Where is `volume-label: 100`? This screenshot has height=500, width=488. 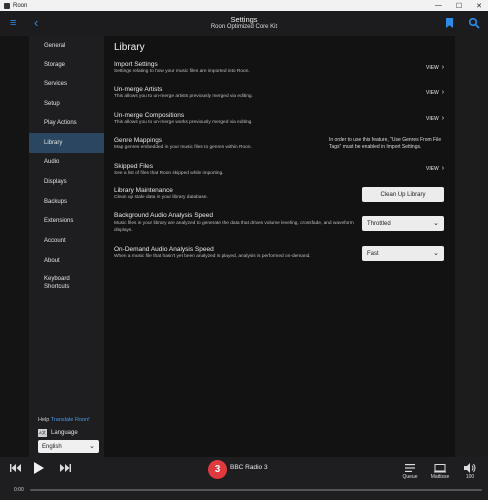
volume-label: 100 is located at coordinates (470, 477).